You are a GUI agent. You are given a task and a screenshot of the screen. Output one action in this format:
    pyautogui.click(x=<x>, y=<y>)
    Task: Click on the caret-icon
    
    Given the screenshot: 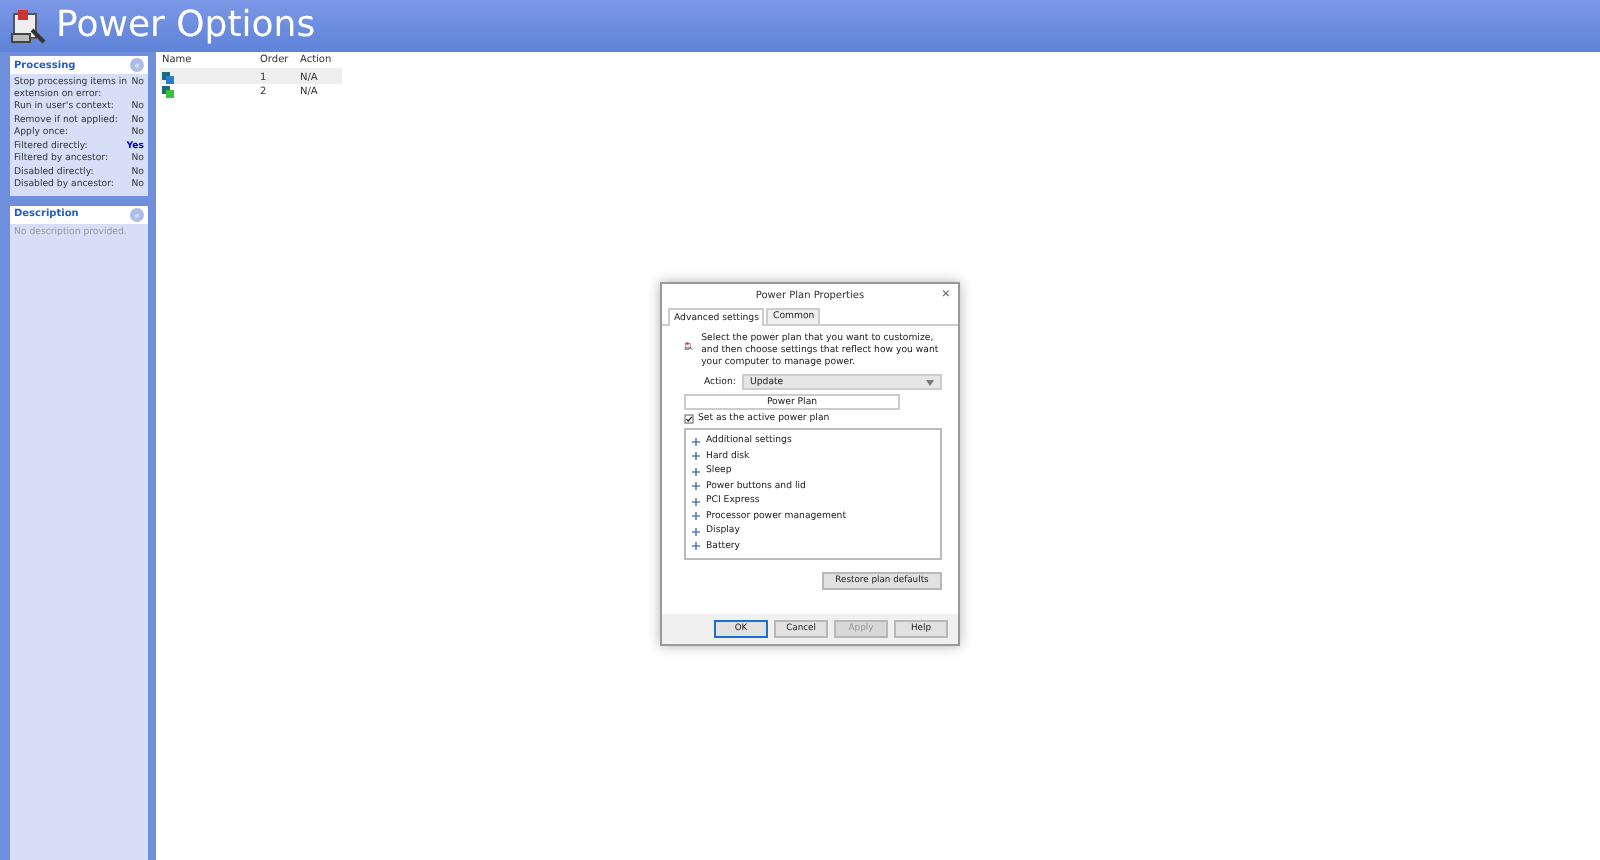 What is the action you would take?
    pyautogui.click(x=930, y=382)
    